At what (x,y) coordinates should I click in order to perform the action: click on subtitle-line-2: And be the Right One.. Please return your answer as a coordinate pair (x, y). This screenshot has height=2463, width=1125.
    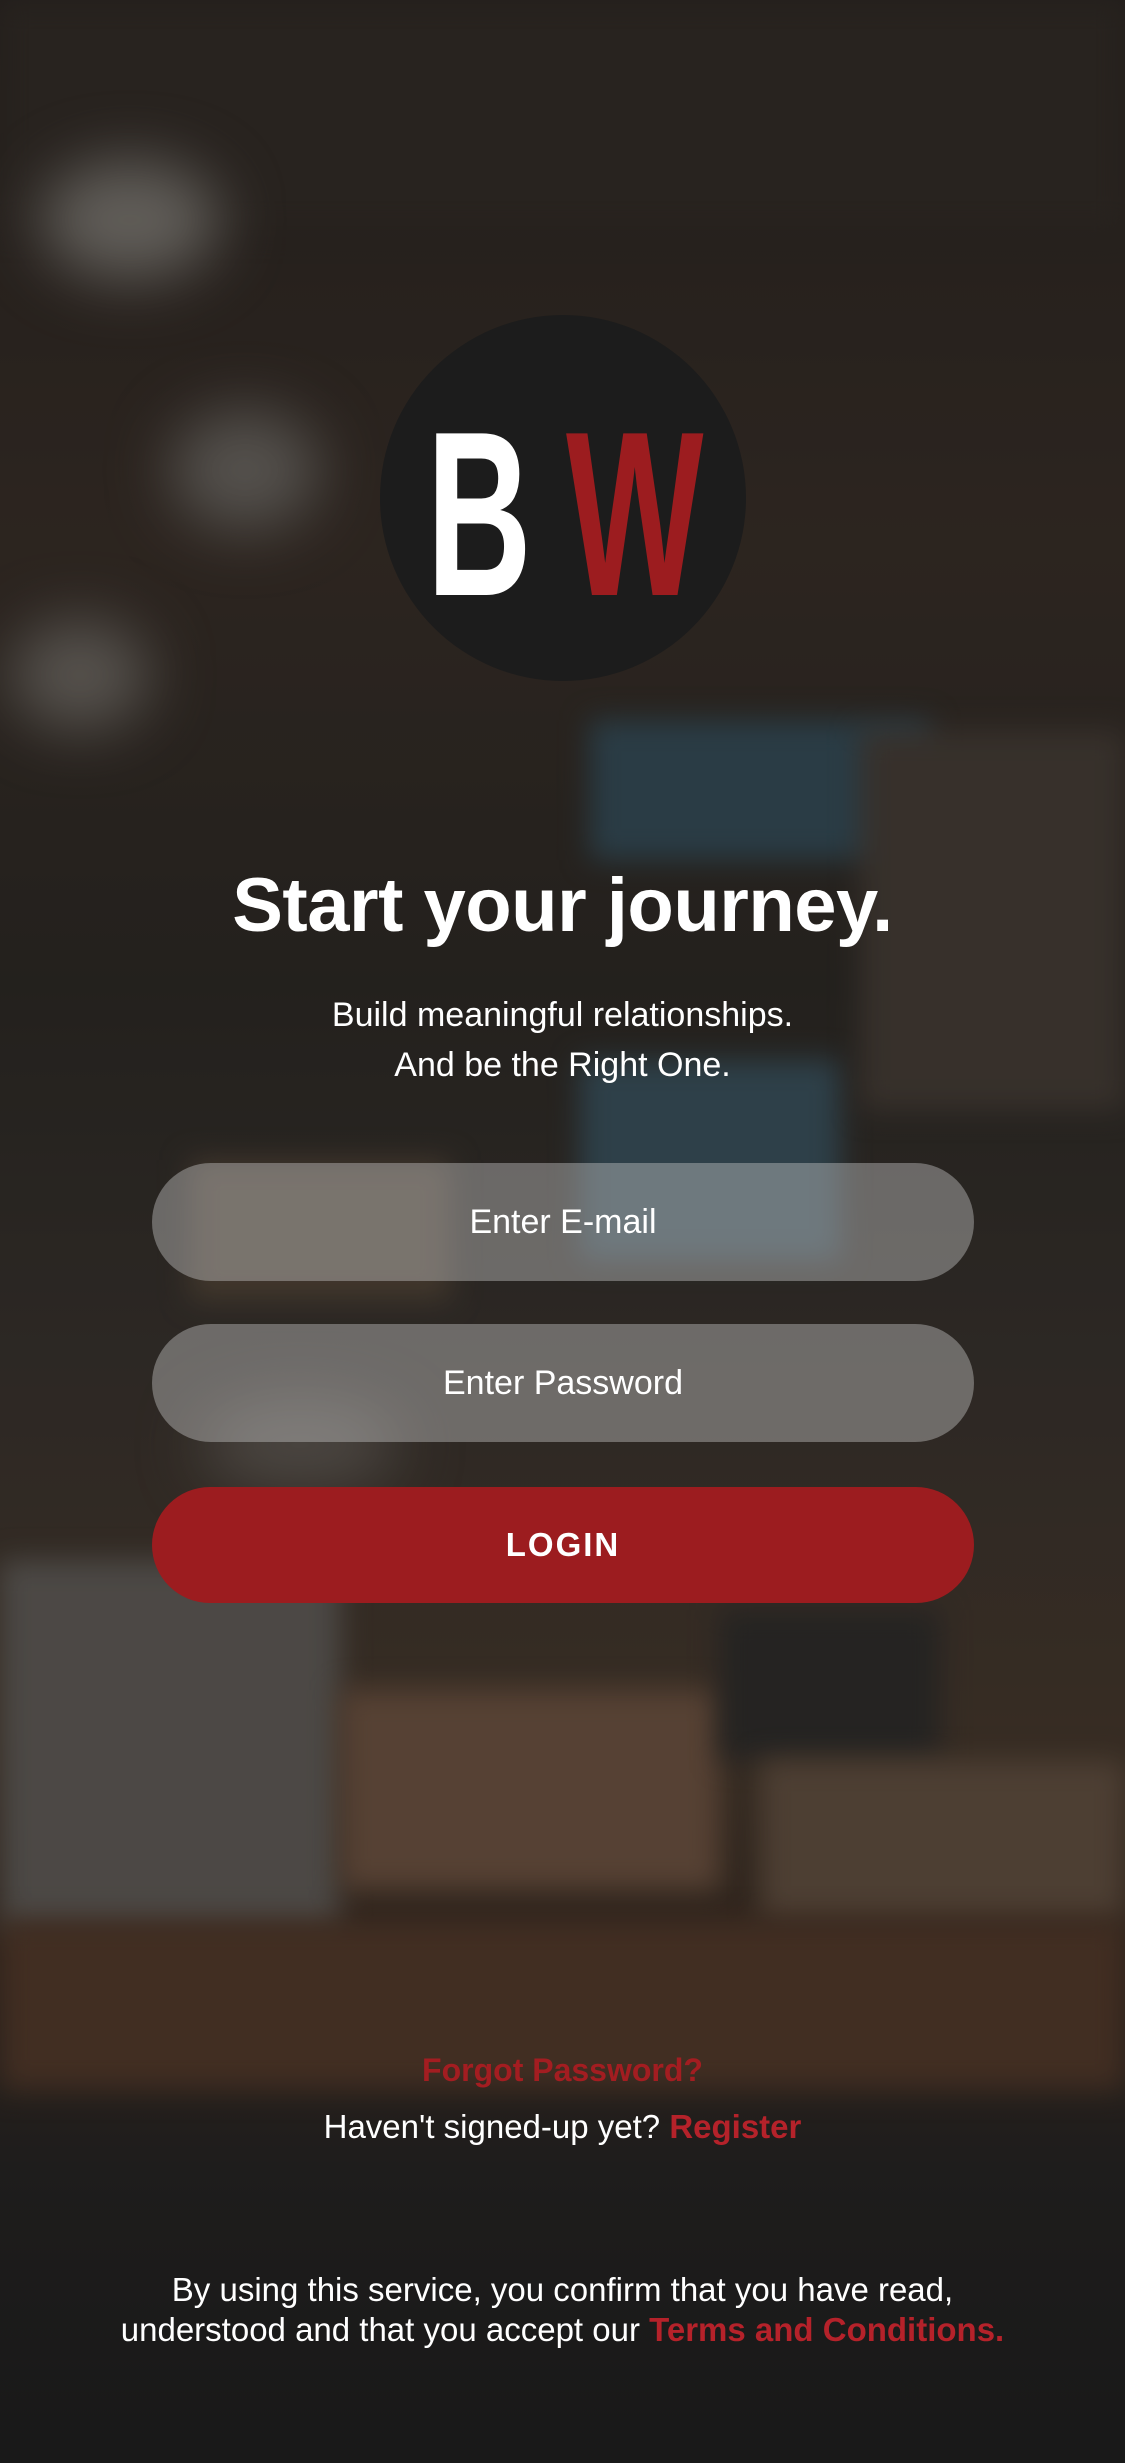
    Looking at the image, I should click on (562, 1065).